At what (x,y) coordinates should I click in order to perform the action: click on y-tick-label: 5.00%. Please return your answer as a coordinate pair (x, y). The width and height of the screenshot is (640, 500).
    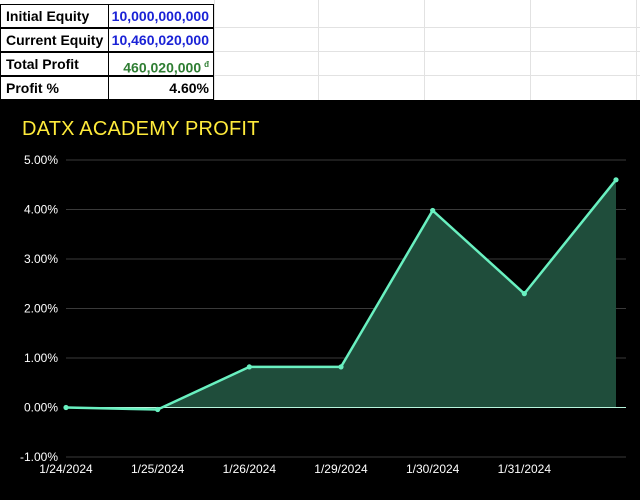
    Looking at the image, I should click on (41, 160).